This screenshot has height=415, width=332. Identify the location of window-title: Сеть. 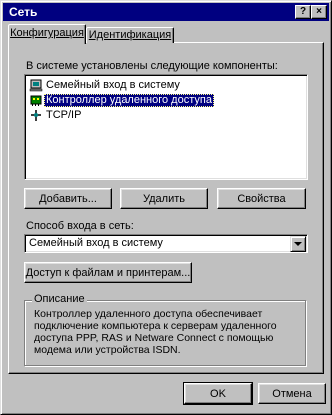
(23, 12).